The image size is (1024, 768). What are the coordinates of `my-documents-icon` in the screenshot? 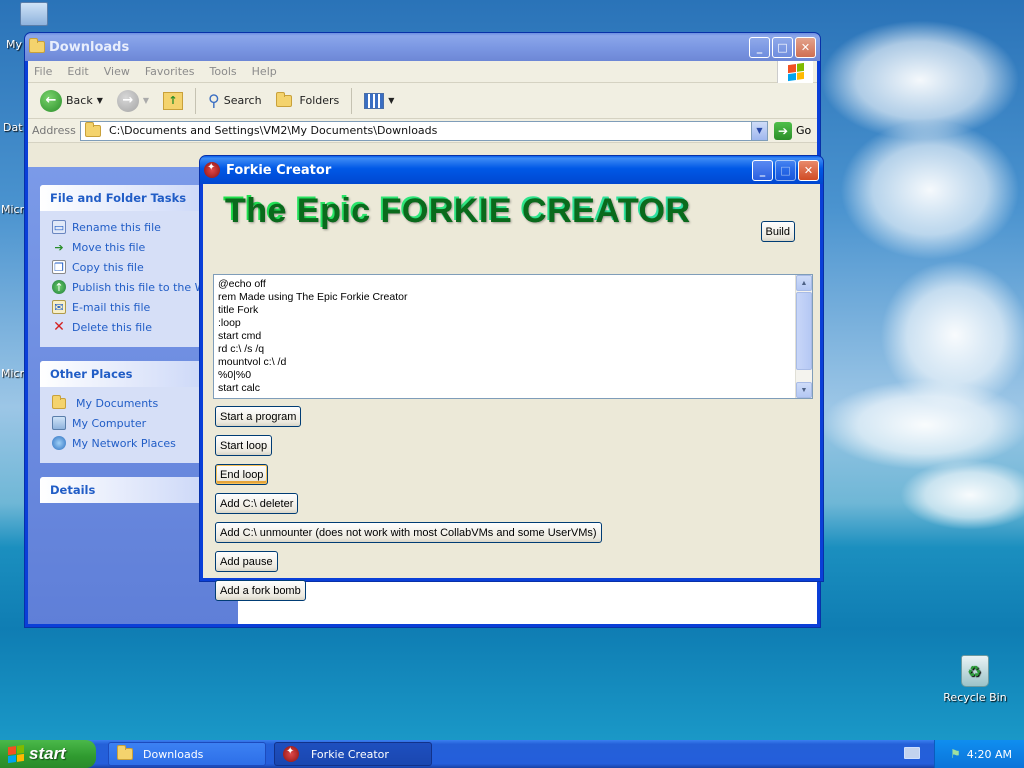 It's located at (59, 401).